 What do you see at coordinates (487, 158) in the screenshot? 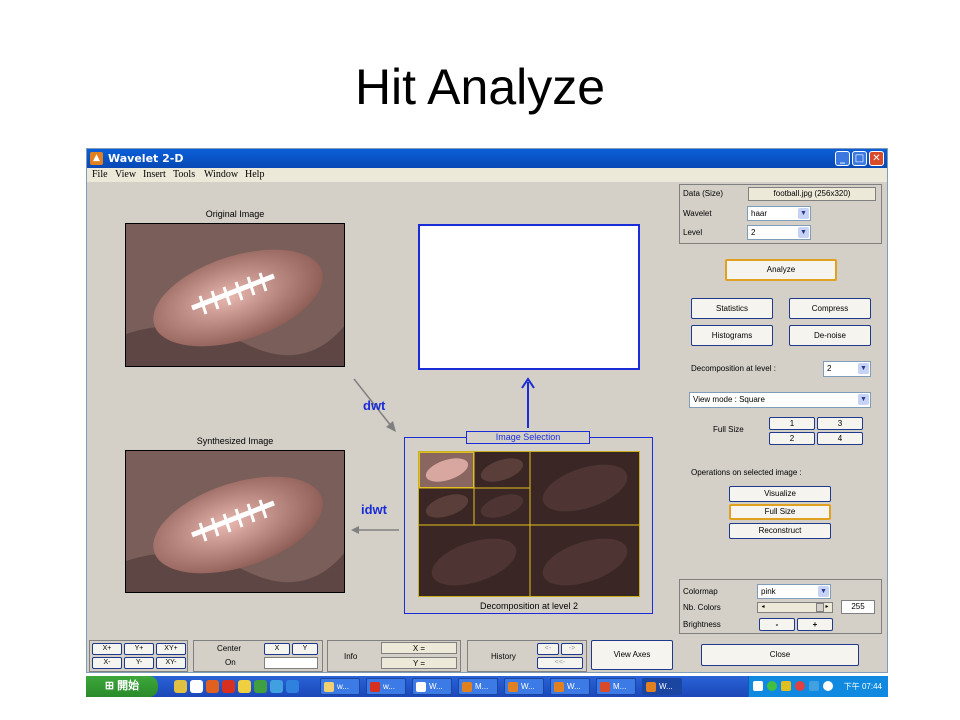
I see `title-bar: ▲ Wavelet 2-D _ □ ✕` at bounding box center [487, 158].